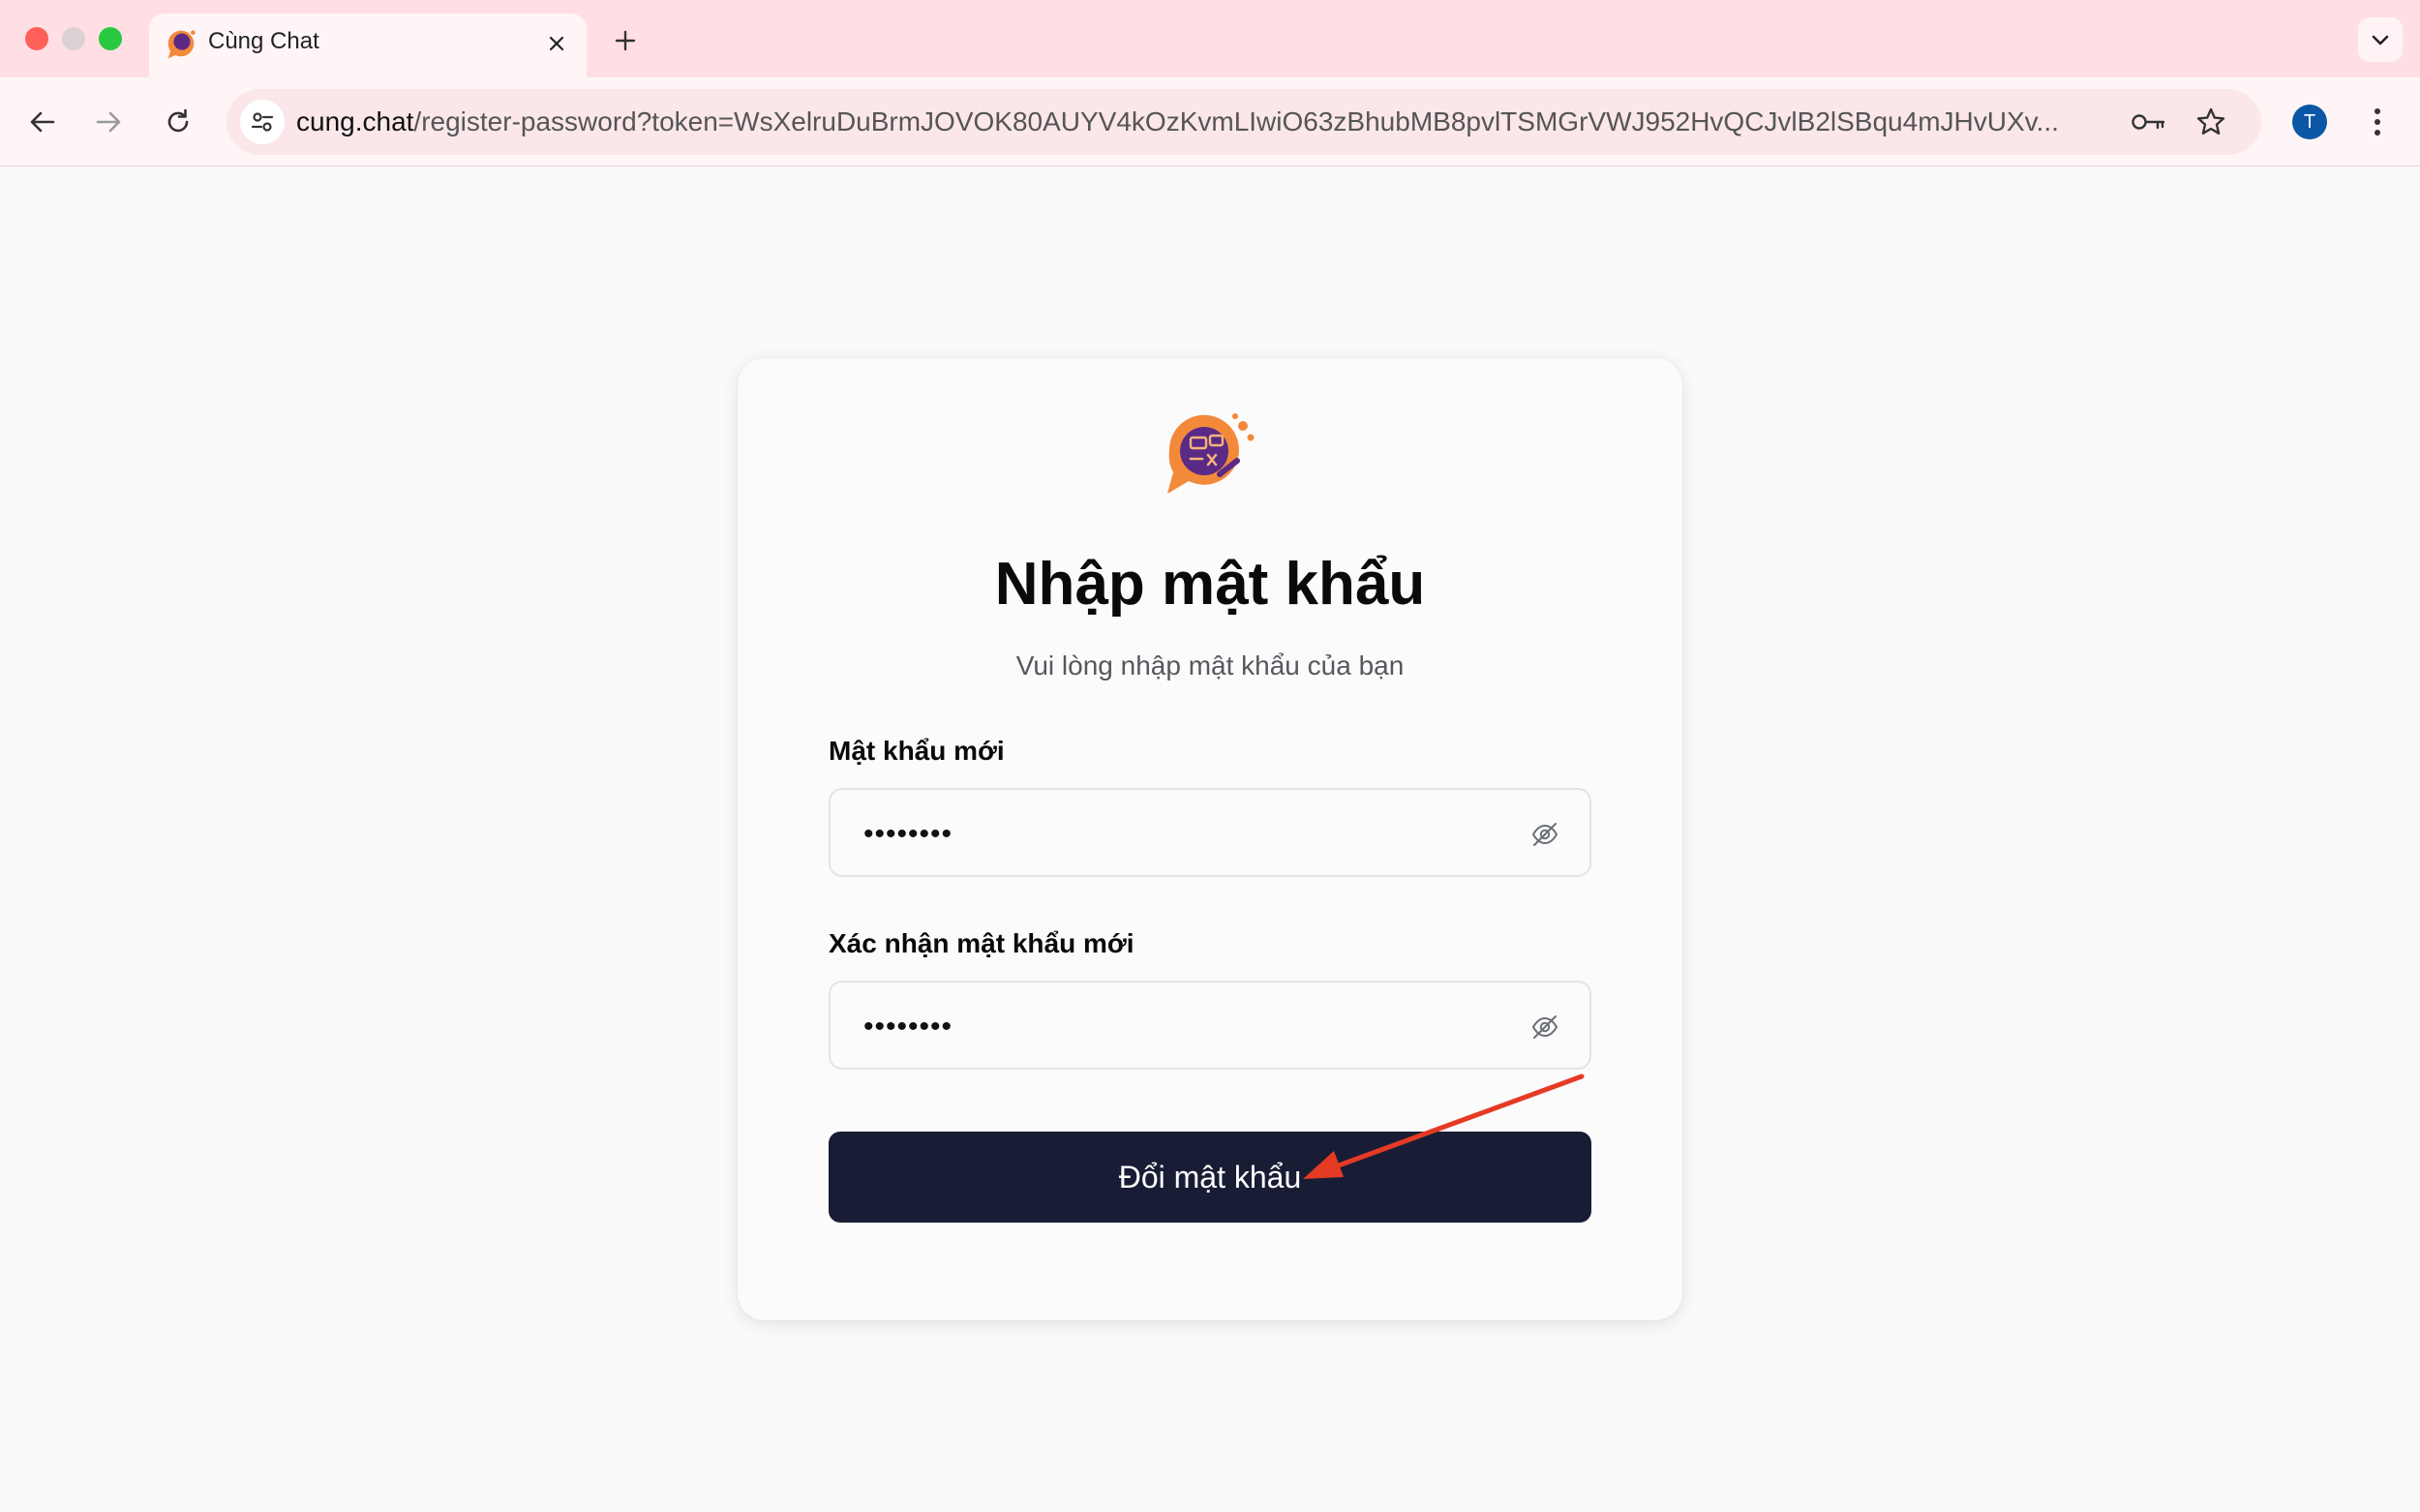 Image resolution: width=2420 pixels, height=1512 pixels. What do you see at coordinates (2380, 39) in the screenshot?
I see `tab-search-chevron-down-icon` at bounding box center [2380, 39].